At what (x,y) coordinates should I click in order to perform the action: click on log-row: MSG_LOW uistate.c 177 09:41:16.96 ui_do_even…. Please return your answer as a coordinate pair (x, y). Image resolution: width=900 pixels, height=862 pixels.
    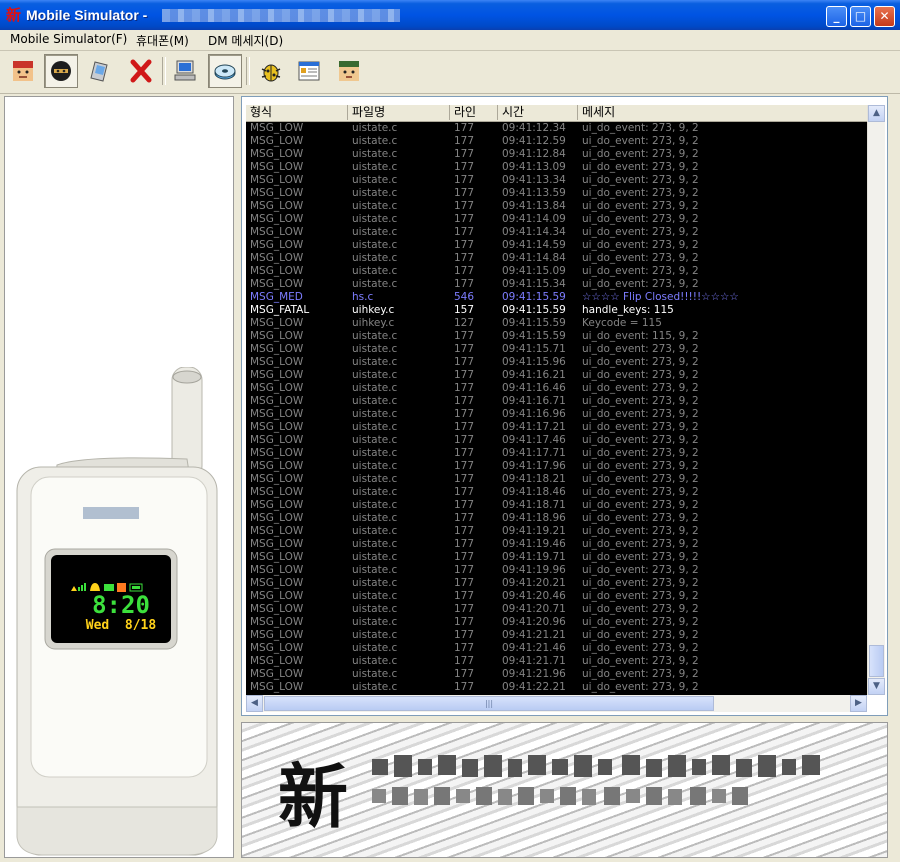
    Looking at the image, I should click on (556, 414).